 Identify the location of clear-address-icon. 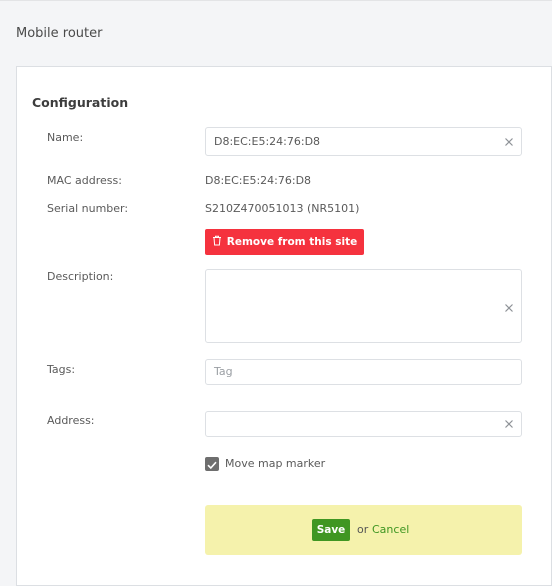
(509, 424).